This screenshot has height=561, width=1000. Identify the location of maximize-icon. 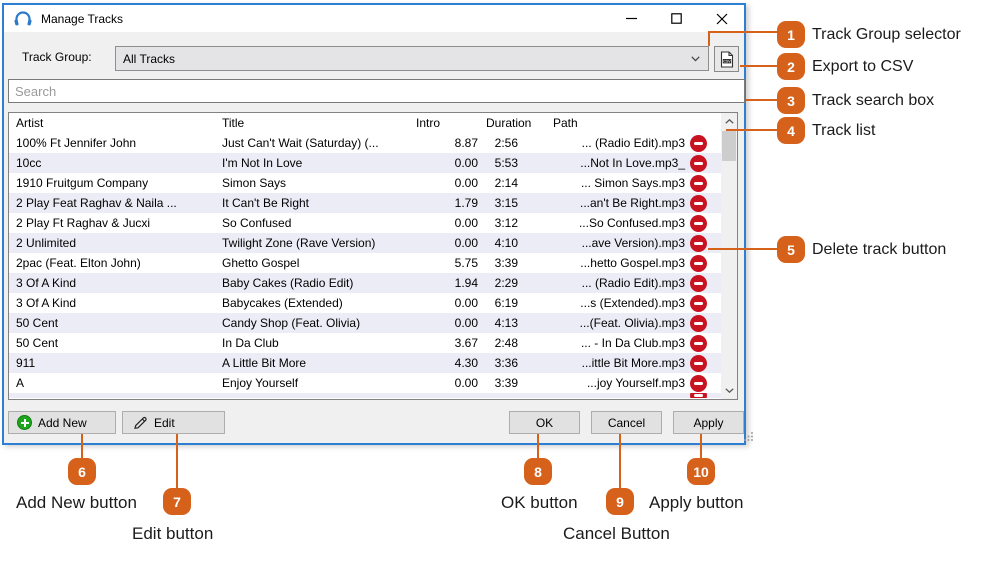
(676, 18).